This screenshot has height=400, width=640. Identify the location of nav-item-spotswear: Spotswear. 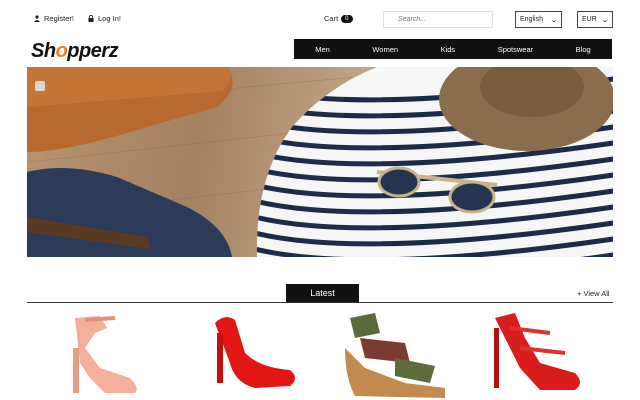
(515, 49).